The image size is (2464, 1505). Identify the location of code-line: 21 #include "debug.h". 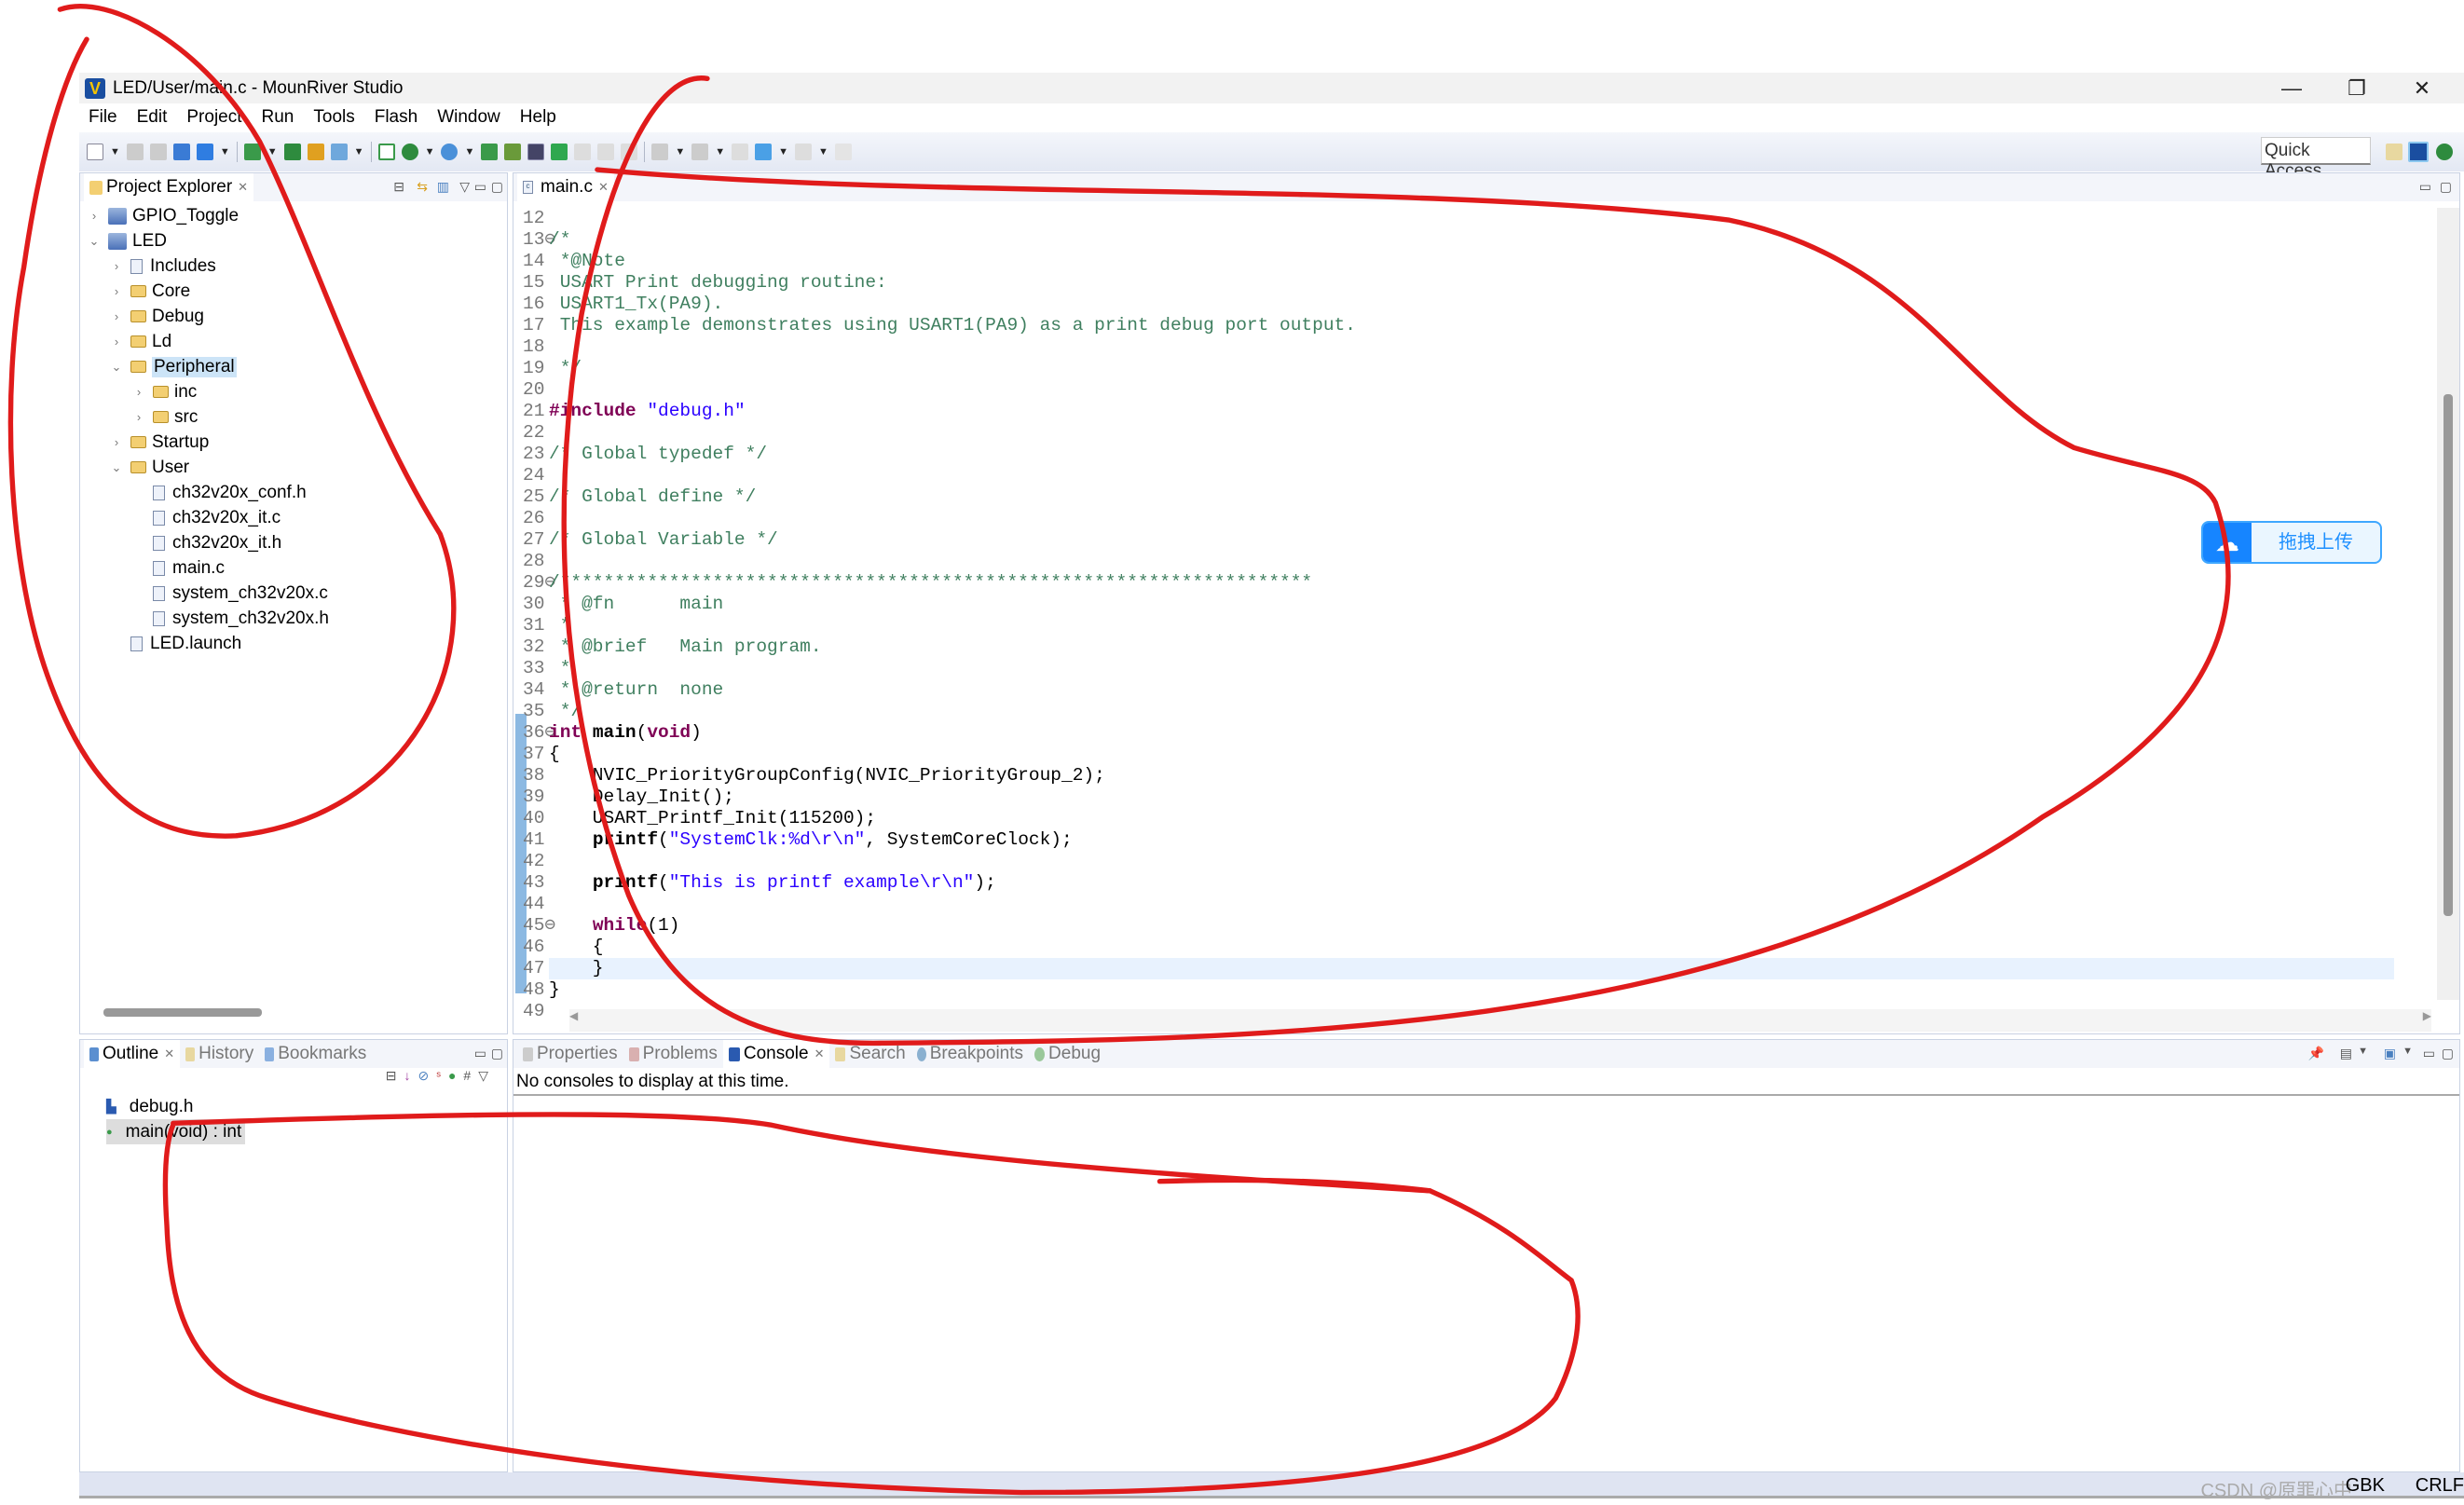
(1467, 412).